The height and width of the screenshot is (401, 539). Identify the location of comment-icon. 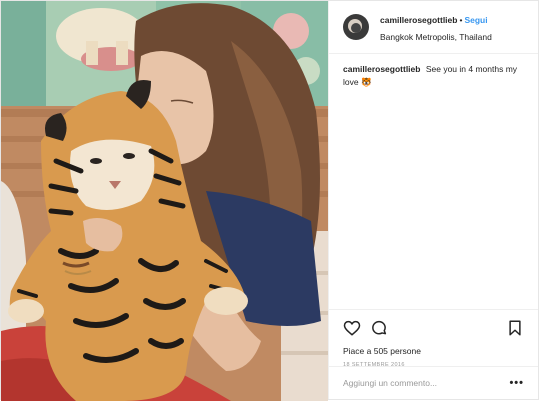
(379, 328).